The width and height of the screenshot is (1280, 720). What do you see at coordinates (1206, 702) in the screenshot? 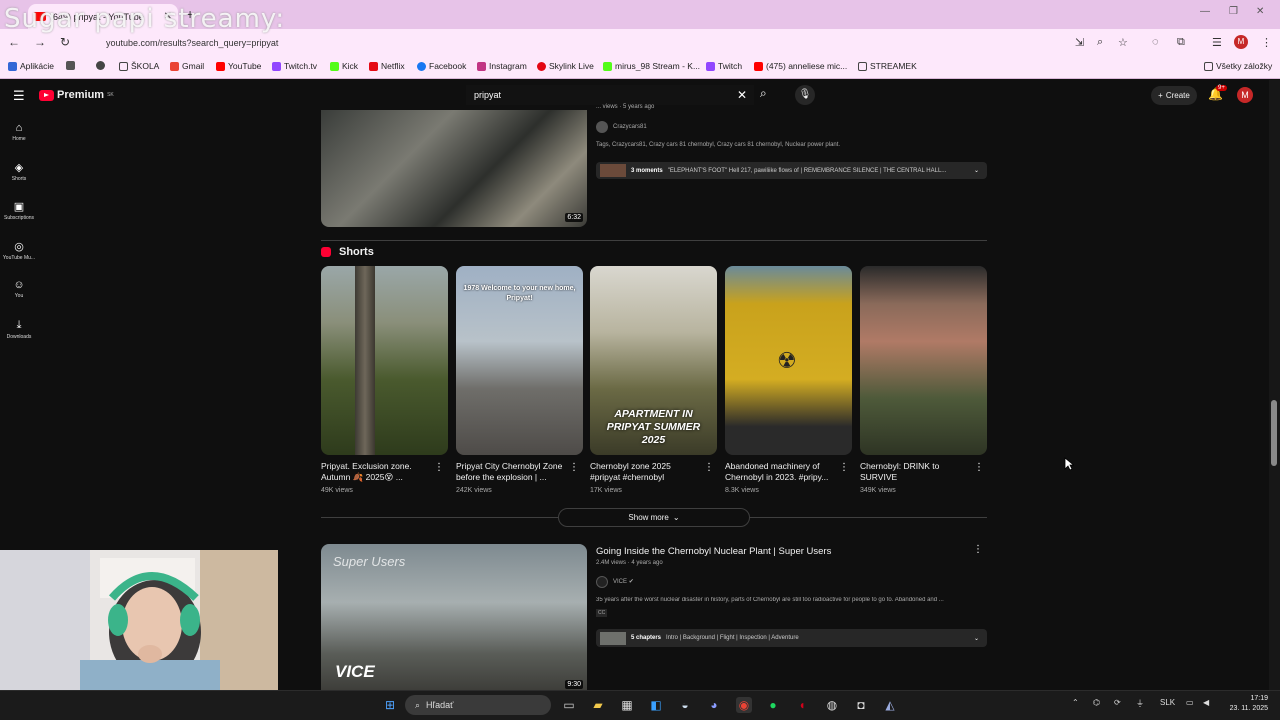
I see `volume-icon: ◀` at bounding box center [1206, 702].